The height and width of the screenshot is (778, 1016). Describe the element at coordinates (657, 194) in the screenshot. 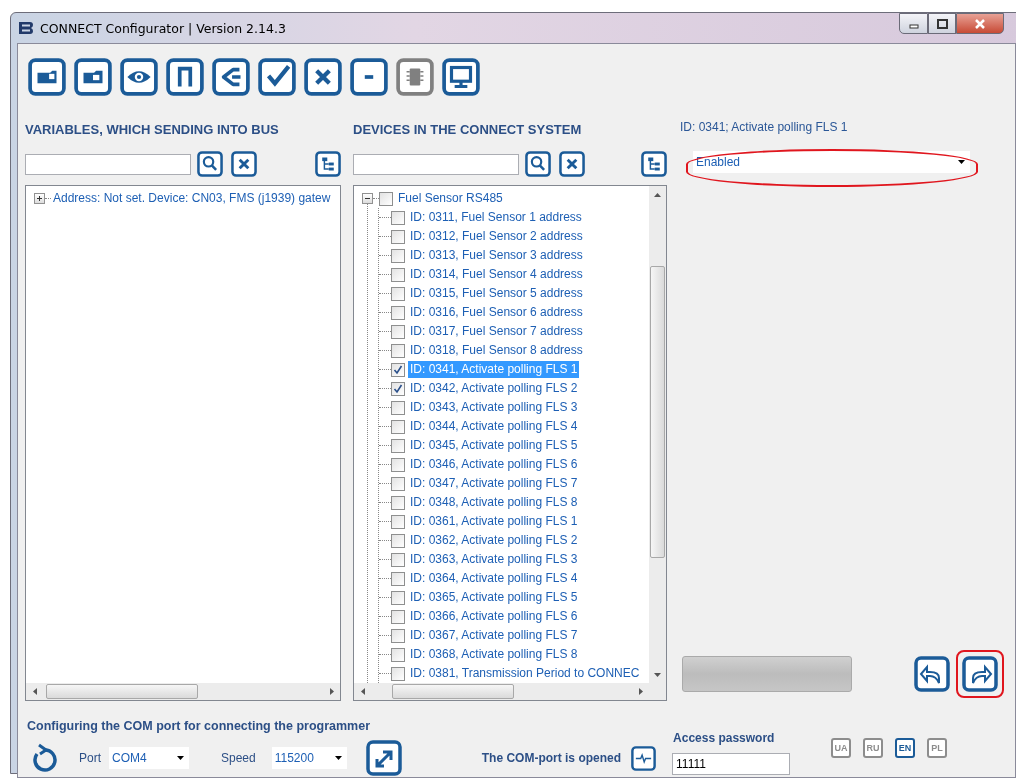

I see `scroll-up-icon` at that location.